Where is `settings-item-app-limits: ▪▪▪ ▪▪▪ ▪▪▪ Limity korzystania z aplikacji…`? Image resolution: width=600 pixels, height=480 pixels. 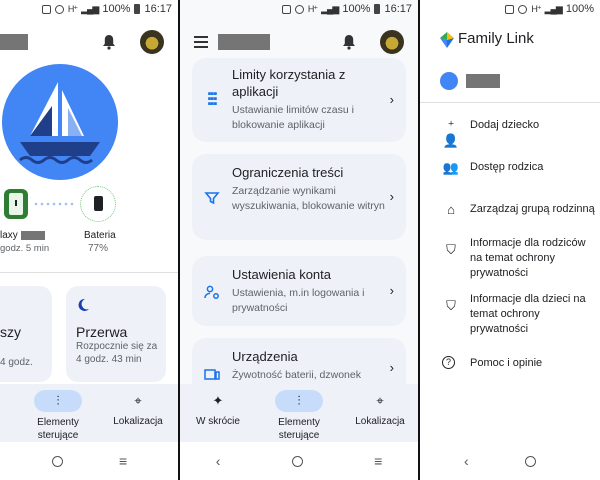 settings-item-app-limits: ▪▪▪ ▪▪▪ ▪▪▪ Limity korzystania z aplikacji… is located at coordinates (299, 100).